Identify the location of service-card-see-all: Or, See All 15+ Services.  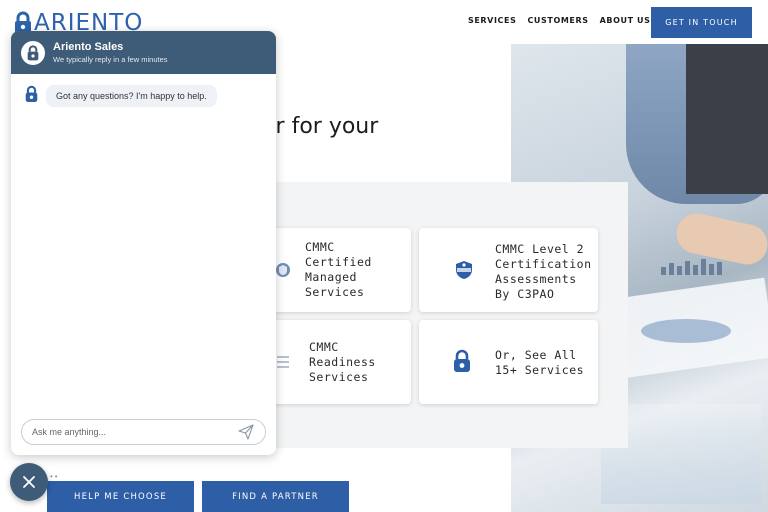
(508, 362).